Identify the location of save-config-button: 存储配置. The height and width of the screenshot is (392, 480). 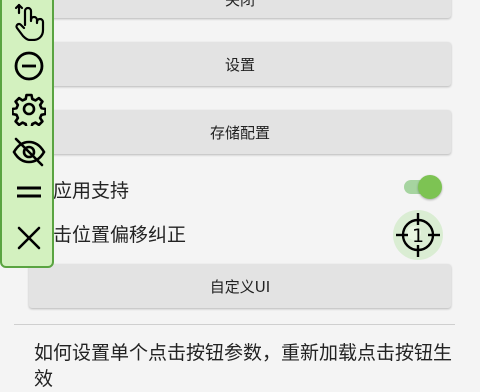
(240, 132).